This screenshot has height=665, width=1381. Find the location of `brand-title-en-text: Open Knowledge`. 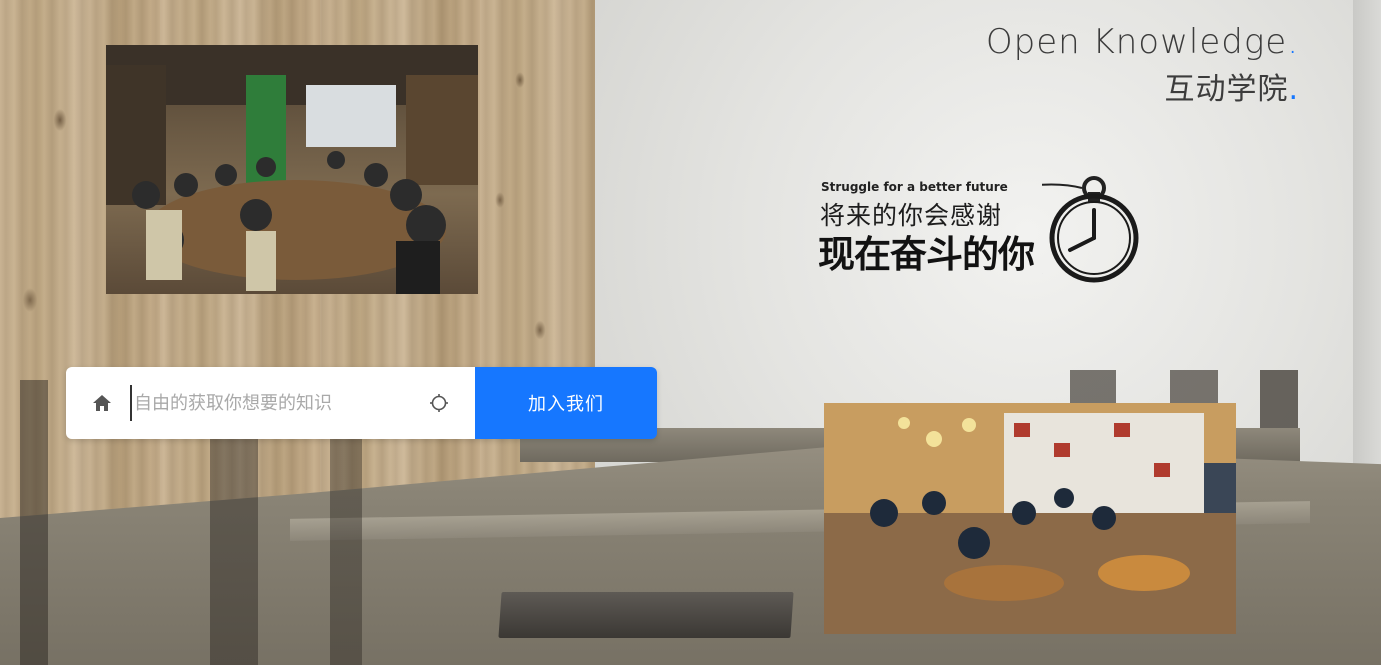

brand-title-en-text: Open Knowledge is located at coordinates (1136, 42).